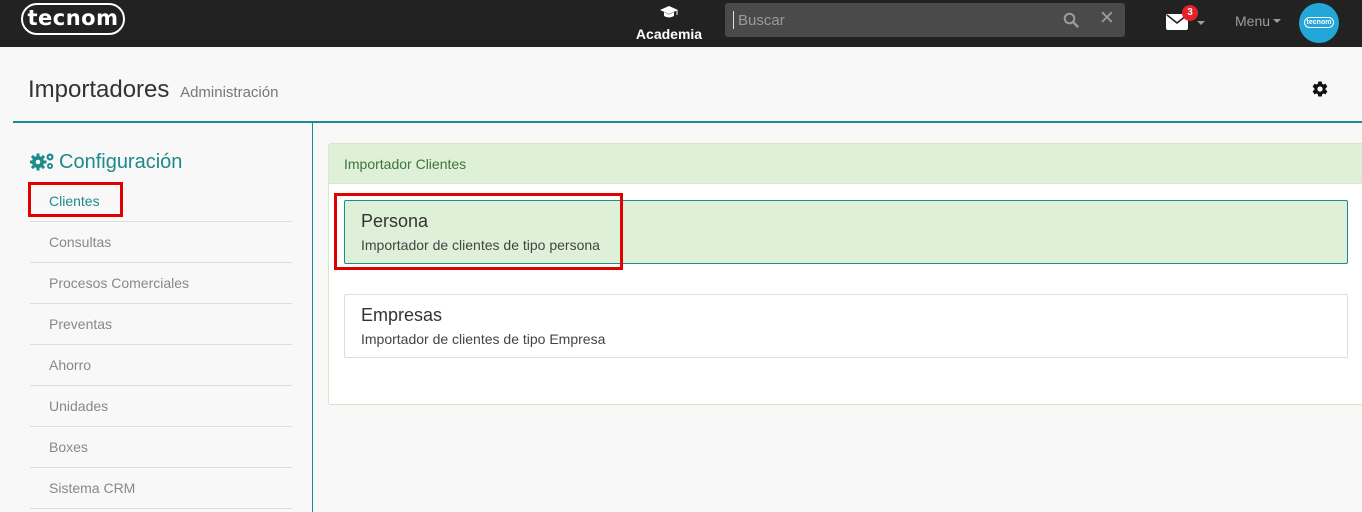  What do you see at coordinates (845, 164) in the screenshot?
I see `panel-heading: Importador Clientes` at bounding box center [845, 164].